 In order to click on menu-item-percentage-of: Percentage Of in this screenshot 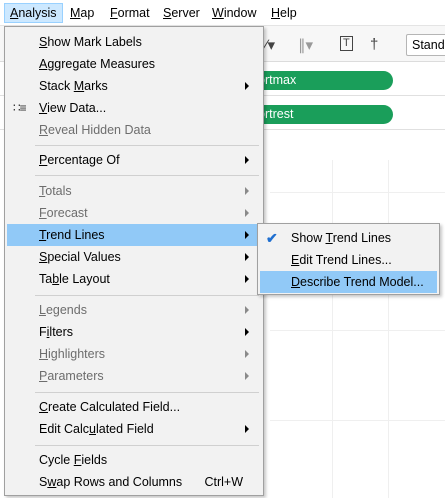, I will do `click(134, 160)`.